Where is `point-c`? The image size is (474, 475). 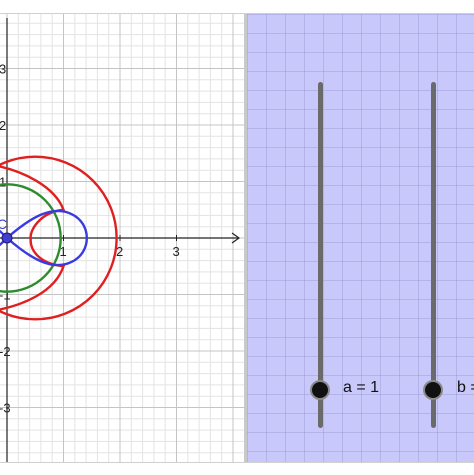 point-c is located at coordinates (7, 238).